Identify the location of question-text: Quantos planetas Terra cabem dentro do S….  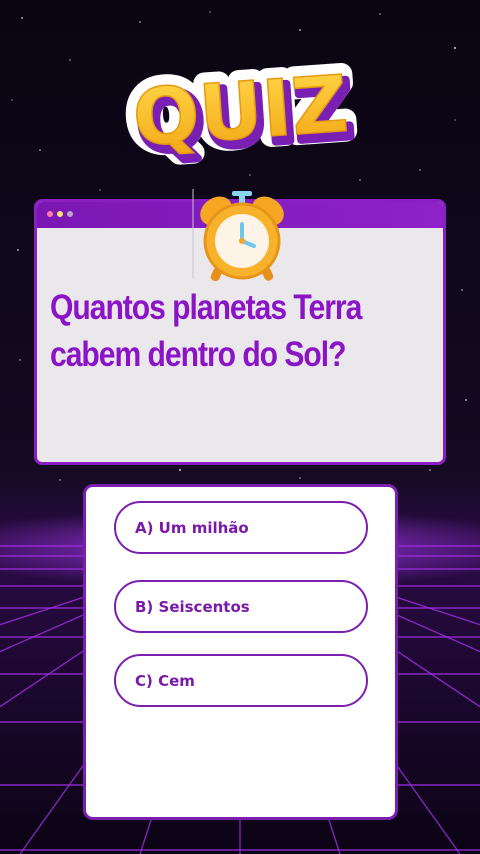
(213, 331).